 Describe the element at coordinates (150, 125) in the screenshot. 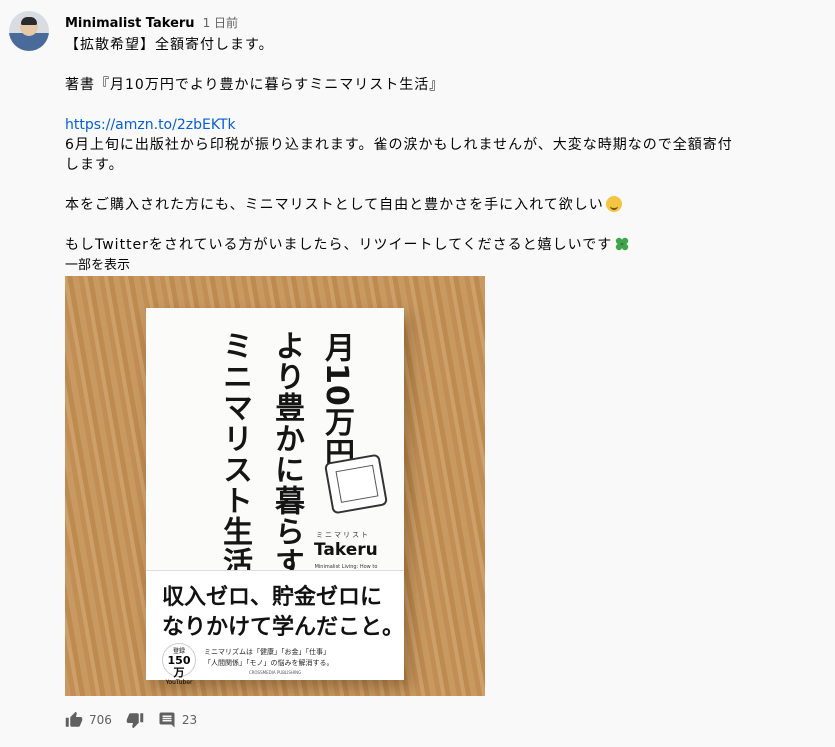

I see `amazon-link: https://amzn.to/2zbEKTk` at that location.